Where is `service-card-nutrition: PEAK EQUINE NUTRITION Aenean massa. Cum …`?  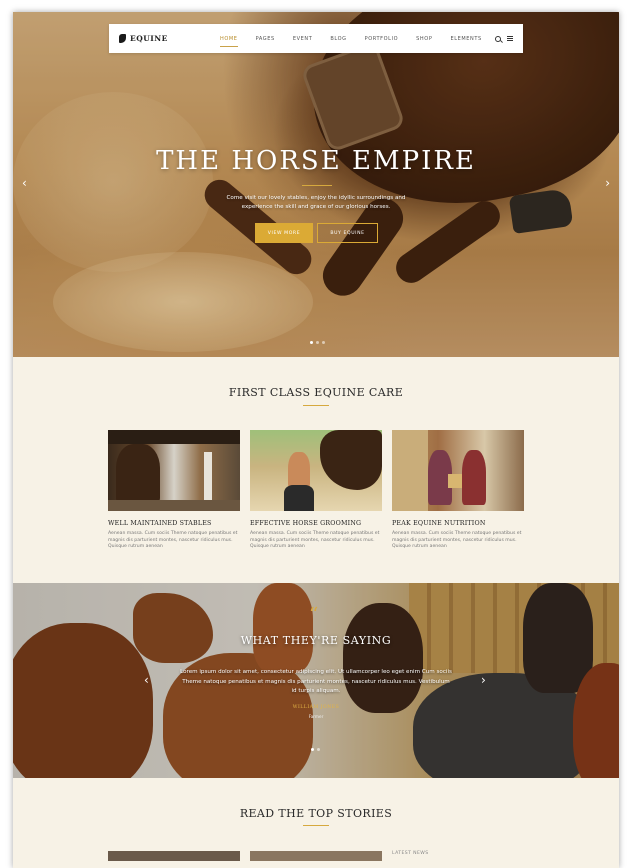
service-card-nutrition: PEAK EQUINE NUTRITION Aenean massa. Cum … is located at coordinates (458, 490).